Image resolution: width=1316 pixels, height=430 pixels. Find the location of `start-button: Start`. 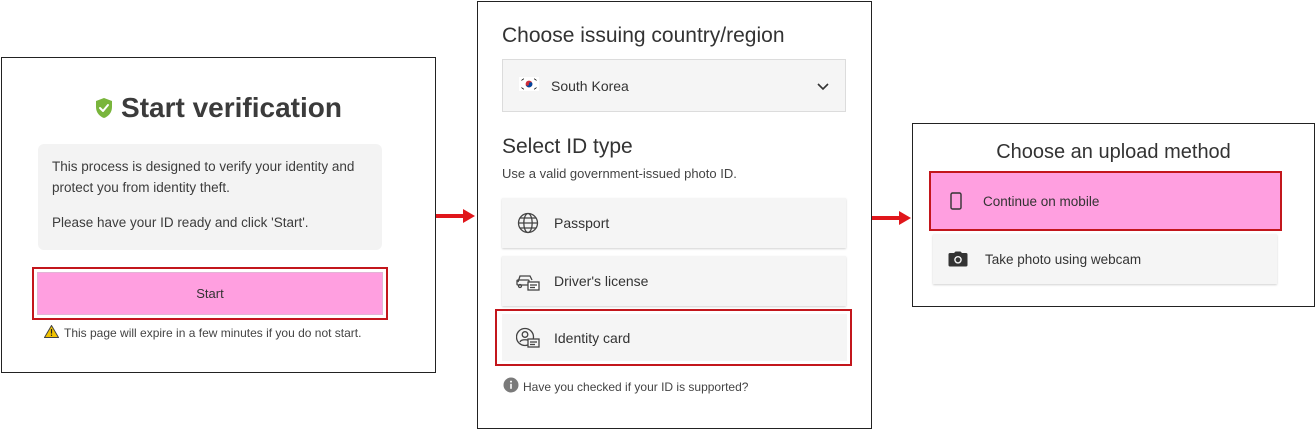

start-button: Start is located at coordinates (210, 293).